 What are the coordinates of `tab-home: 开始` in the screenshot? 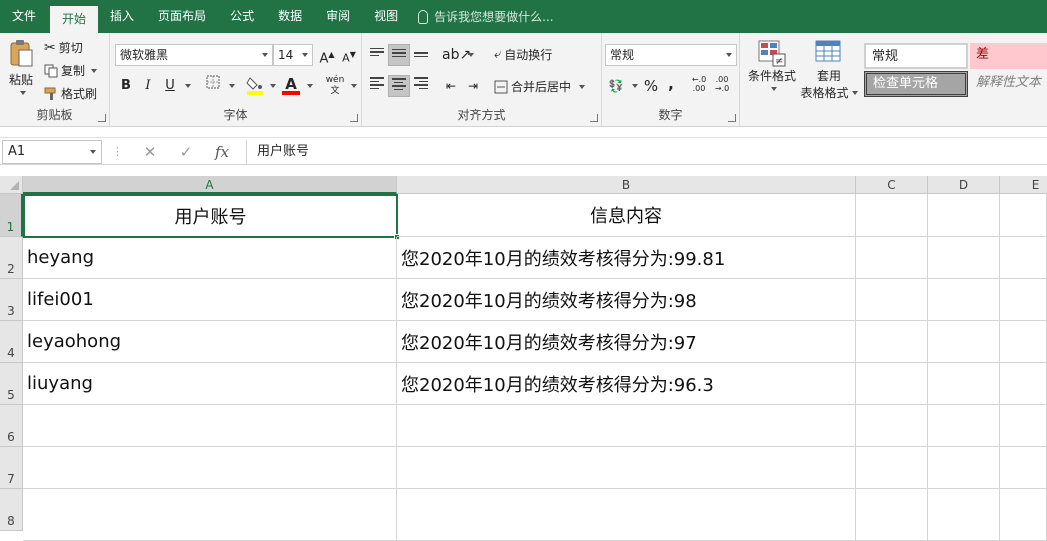 It's located at (74, 19).